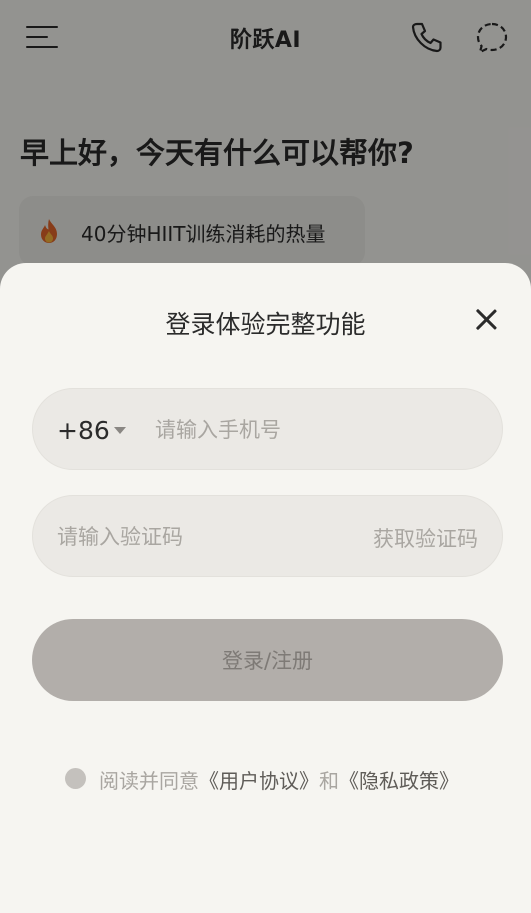 Image resolution: width=531 pixels, height=913 pixels. Describe the element at coordinates (149, 781) in the screenshot. I see `agreement-prefix: 阅读并同意` at that location.